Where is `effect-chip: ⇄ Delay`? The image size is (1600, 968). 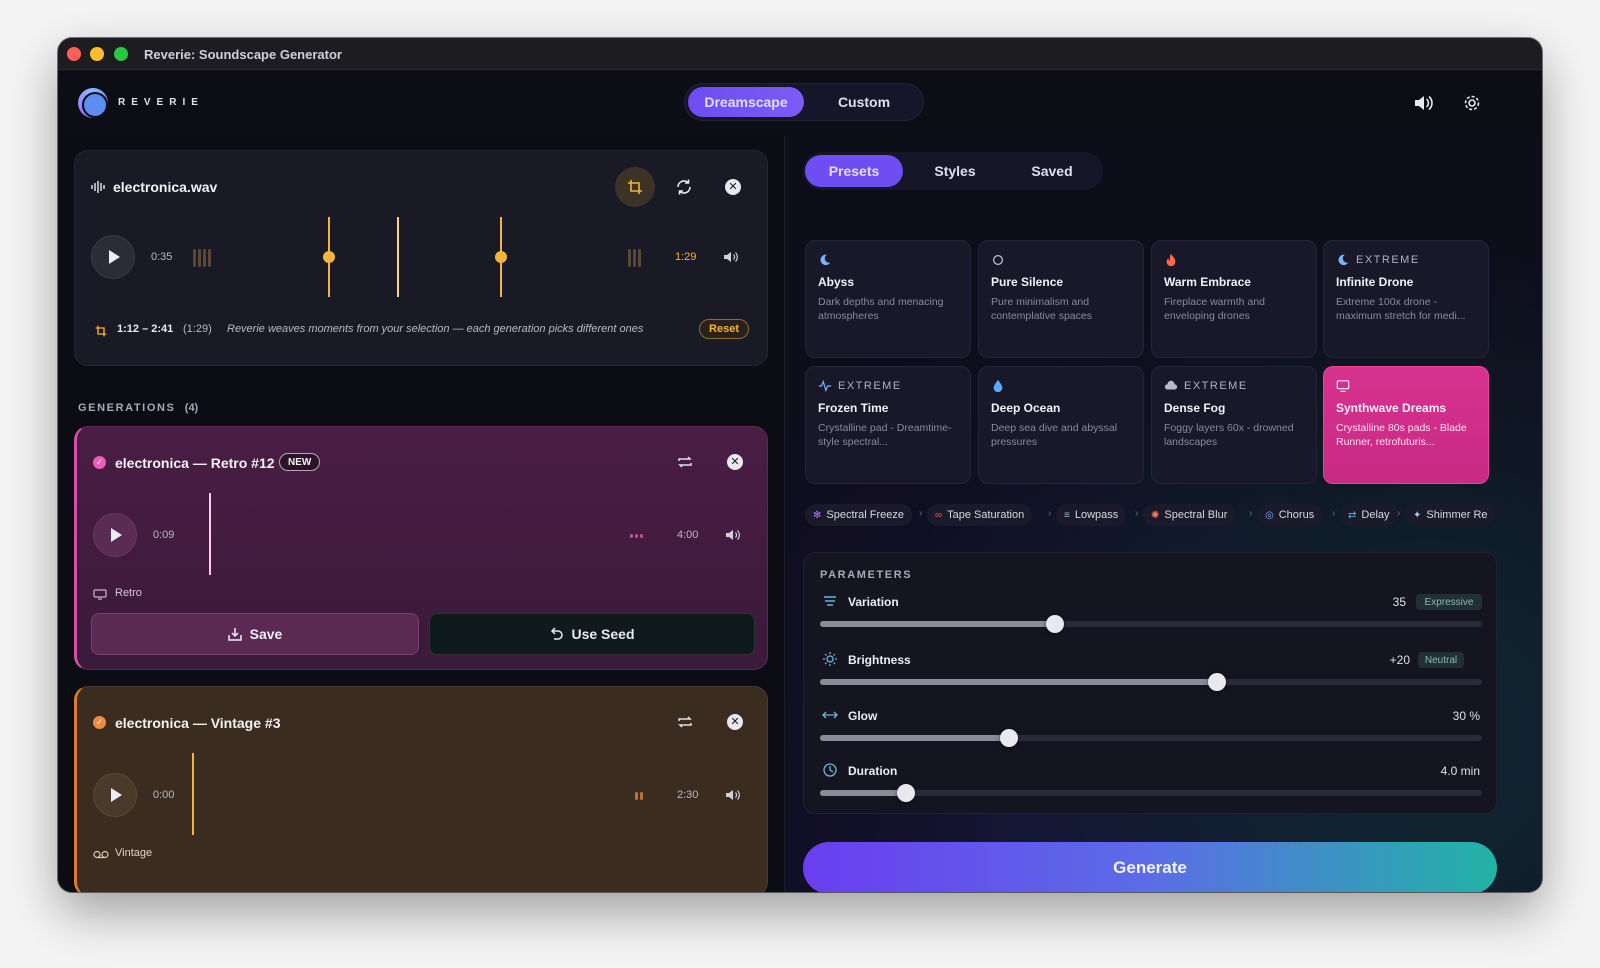
effect-chip: ⇄ Delay is located at coordinates (1369, 515).